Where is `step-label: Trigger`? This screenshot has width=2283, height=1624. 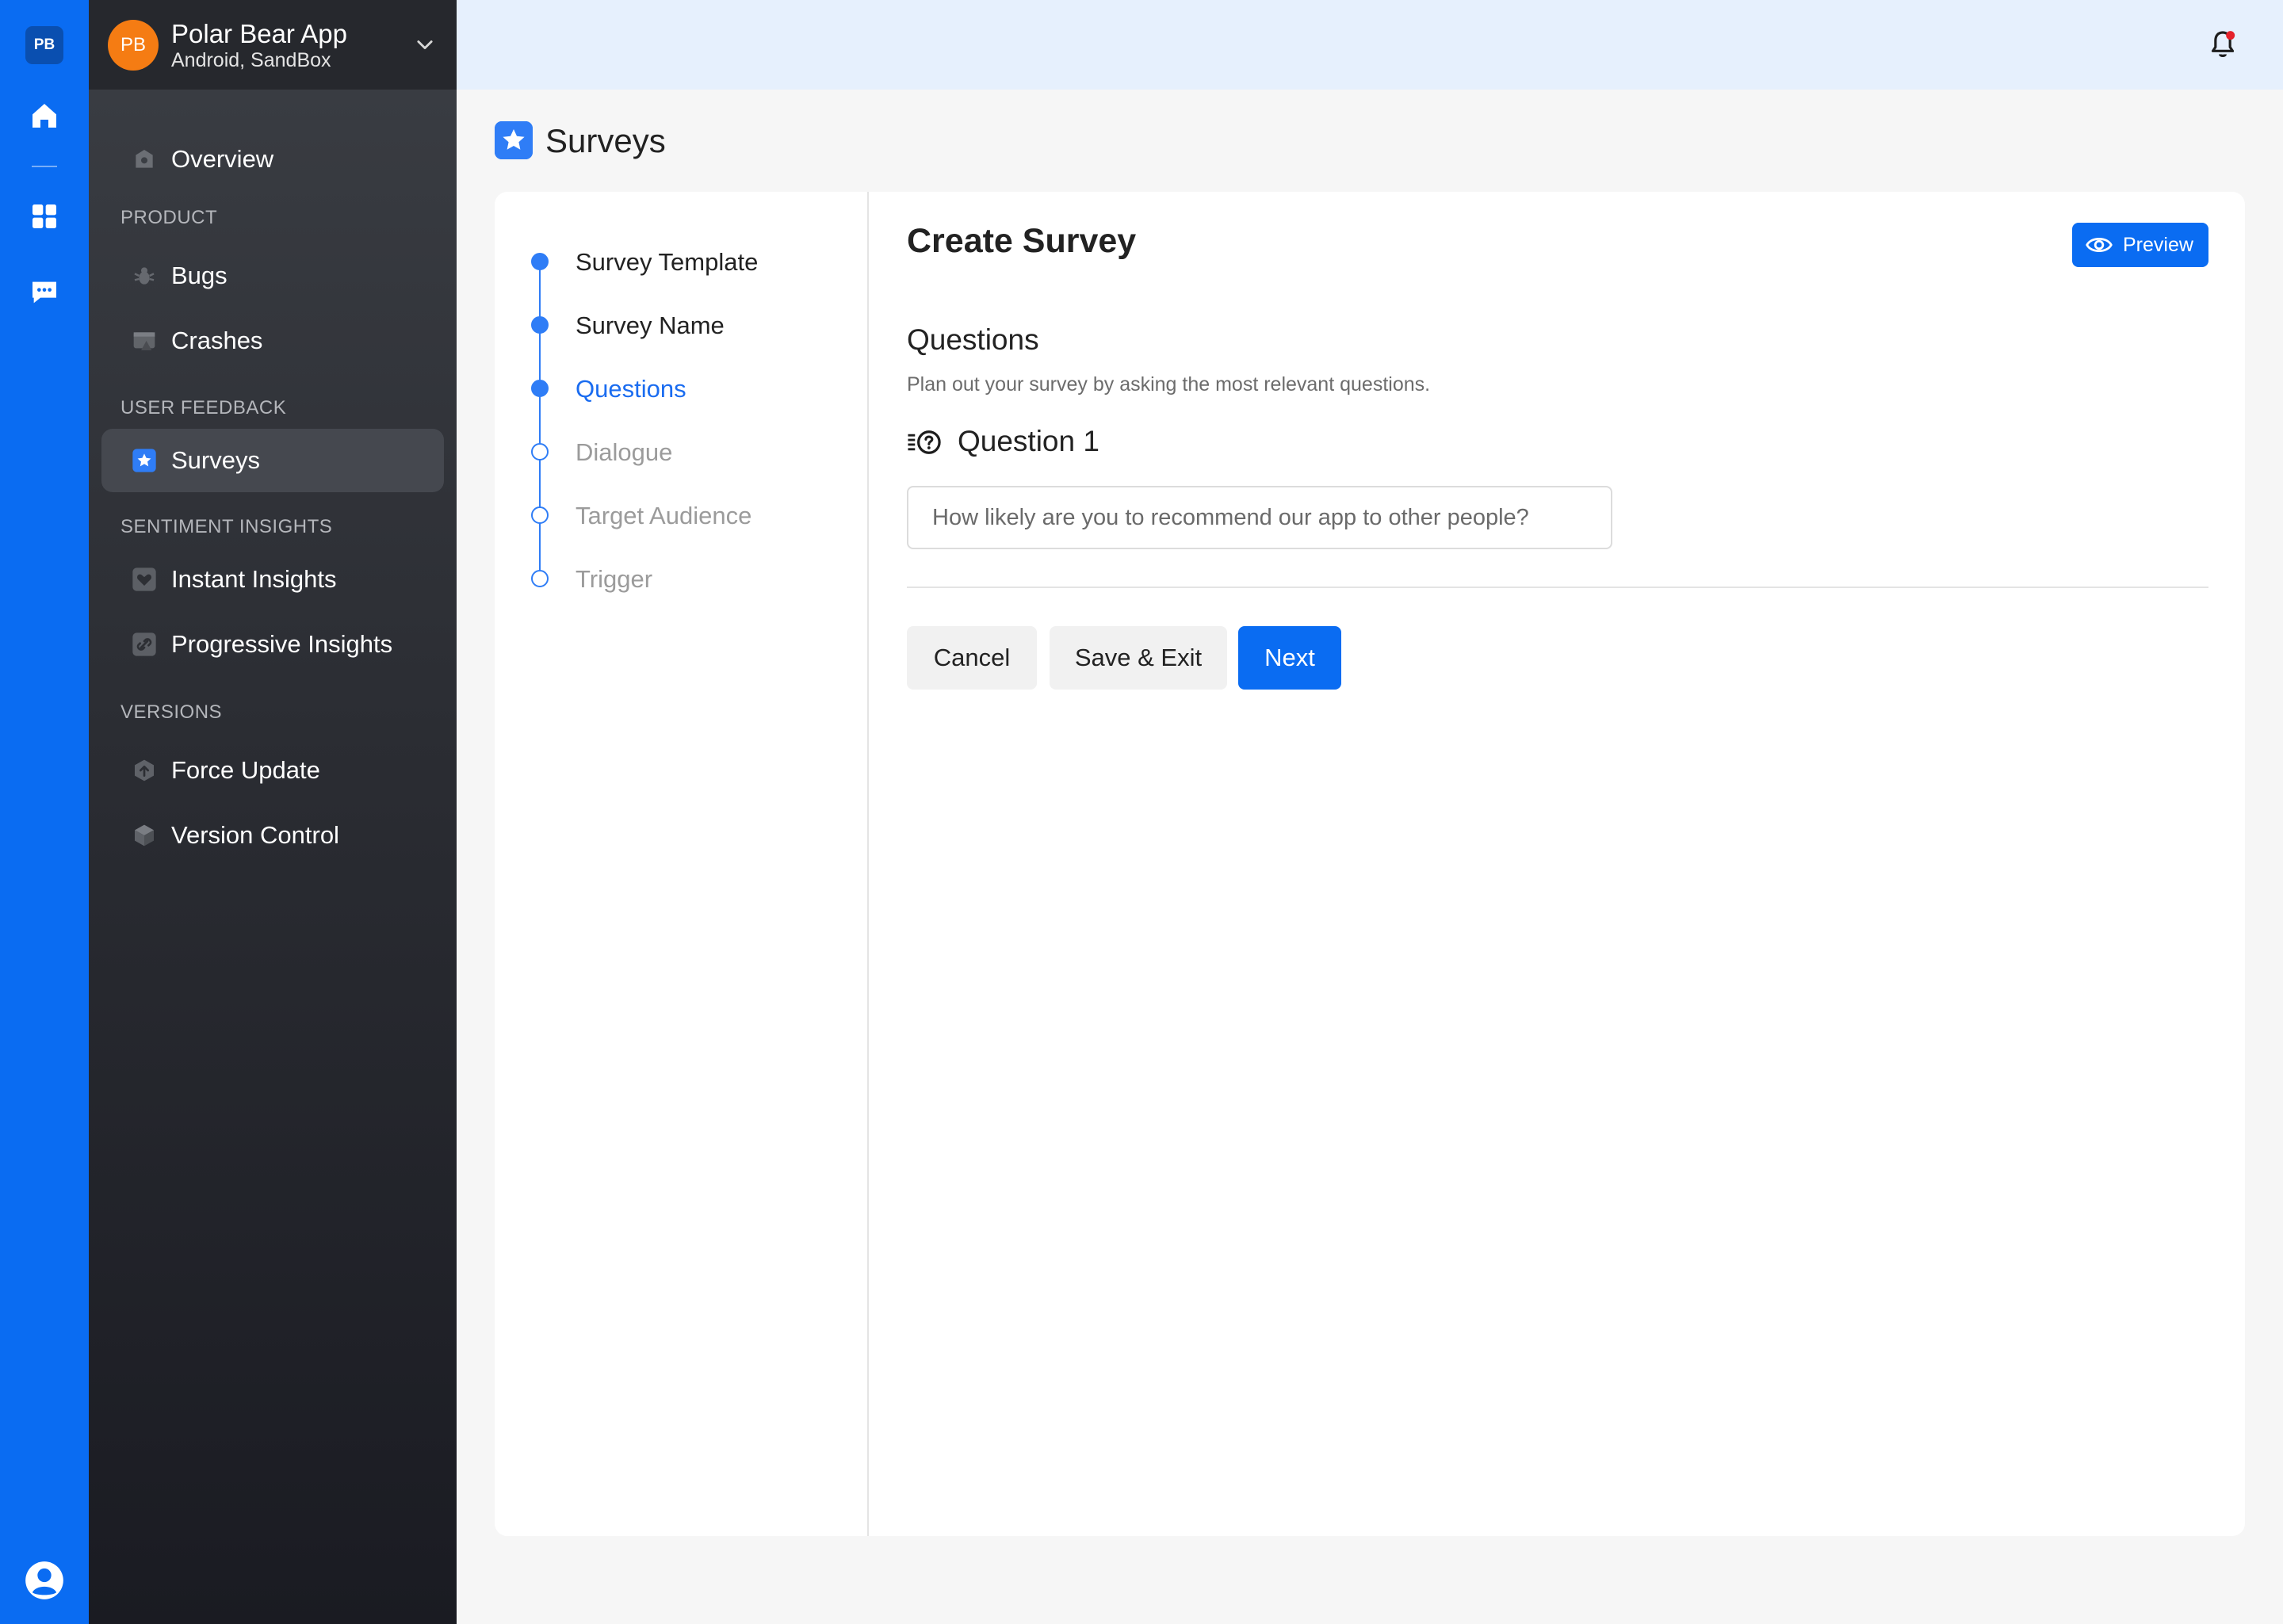 step-label: Trigger is located at coordinates (614, 579).